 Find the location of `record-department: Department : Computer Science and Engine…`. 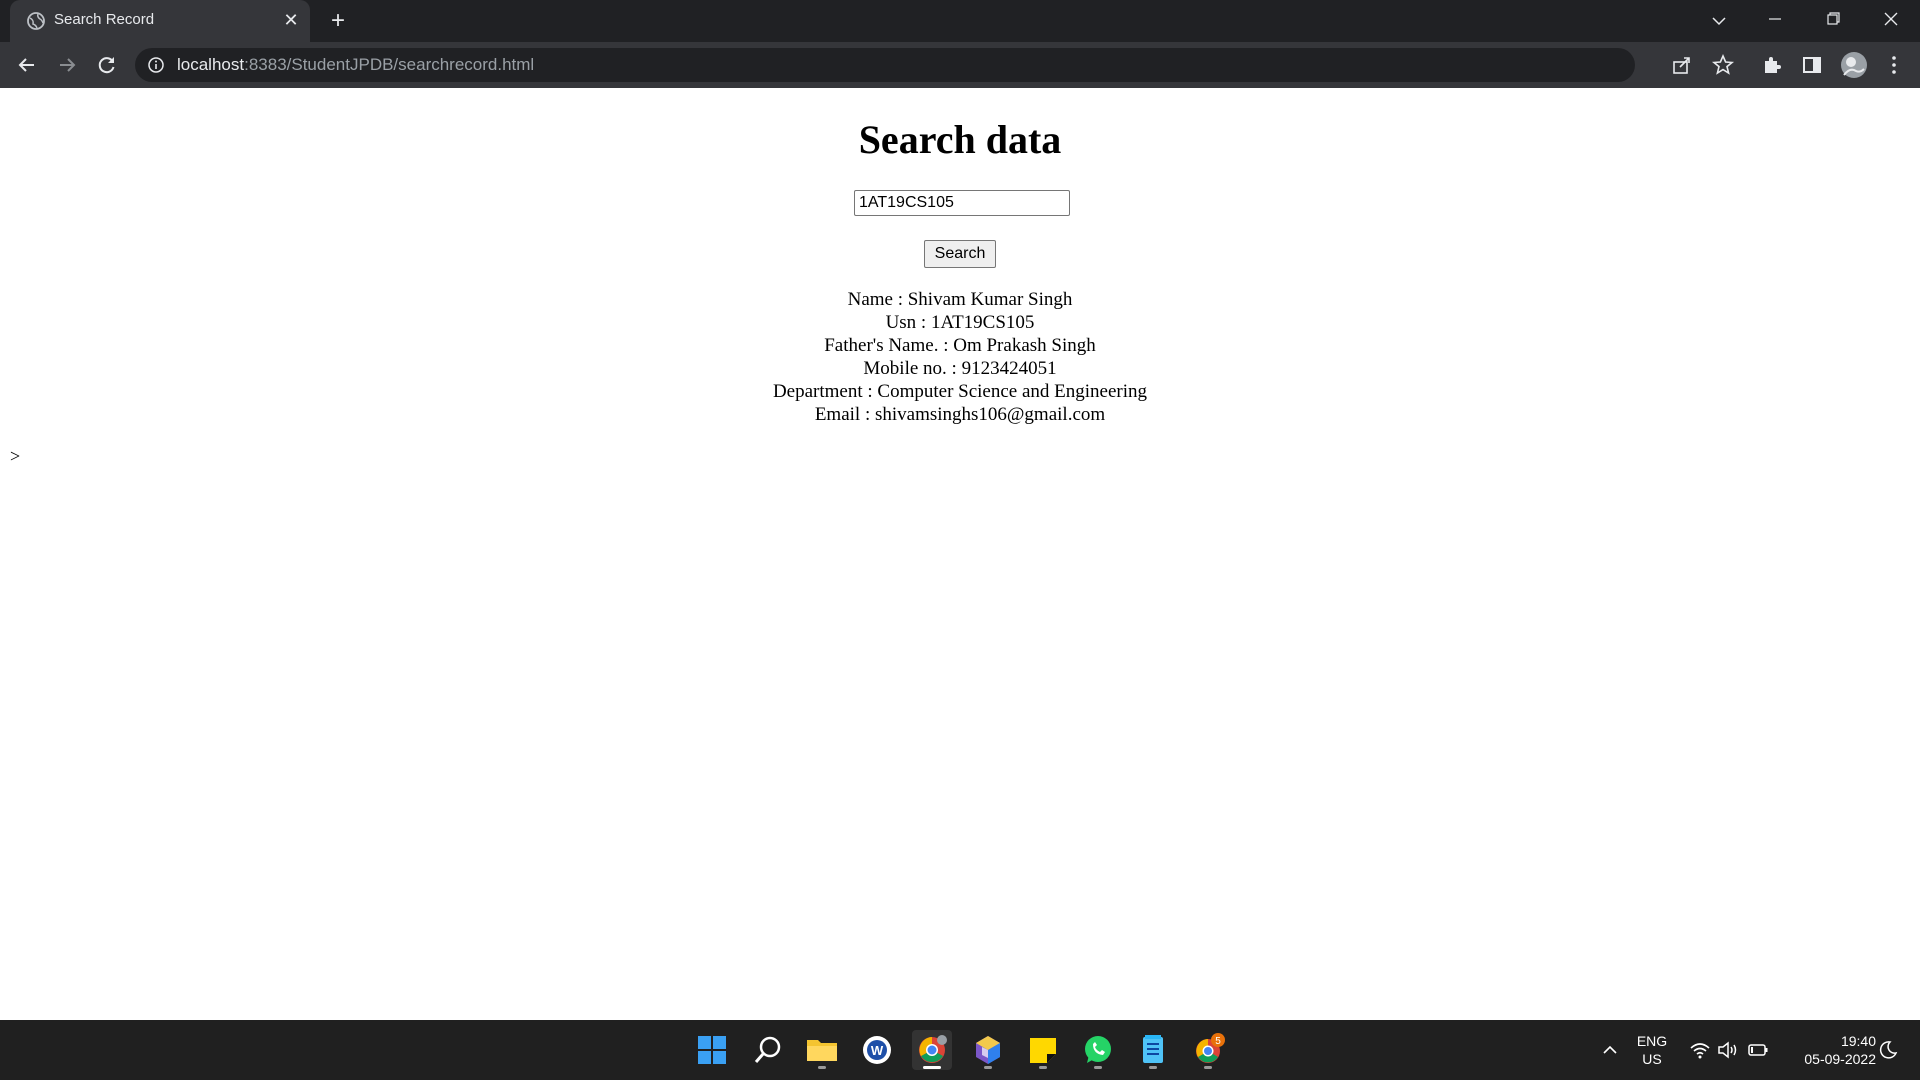

record-department: Department : Computer Science and Engine… is located at coordinates (960, 391).